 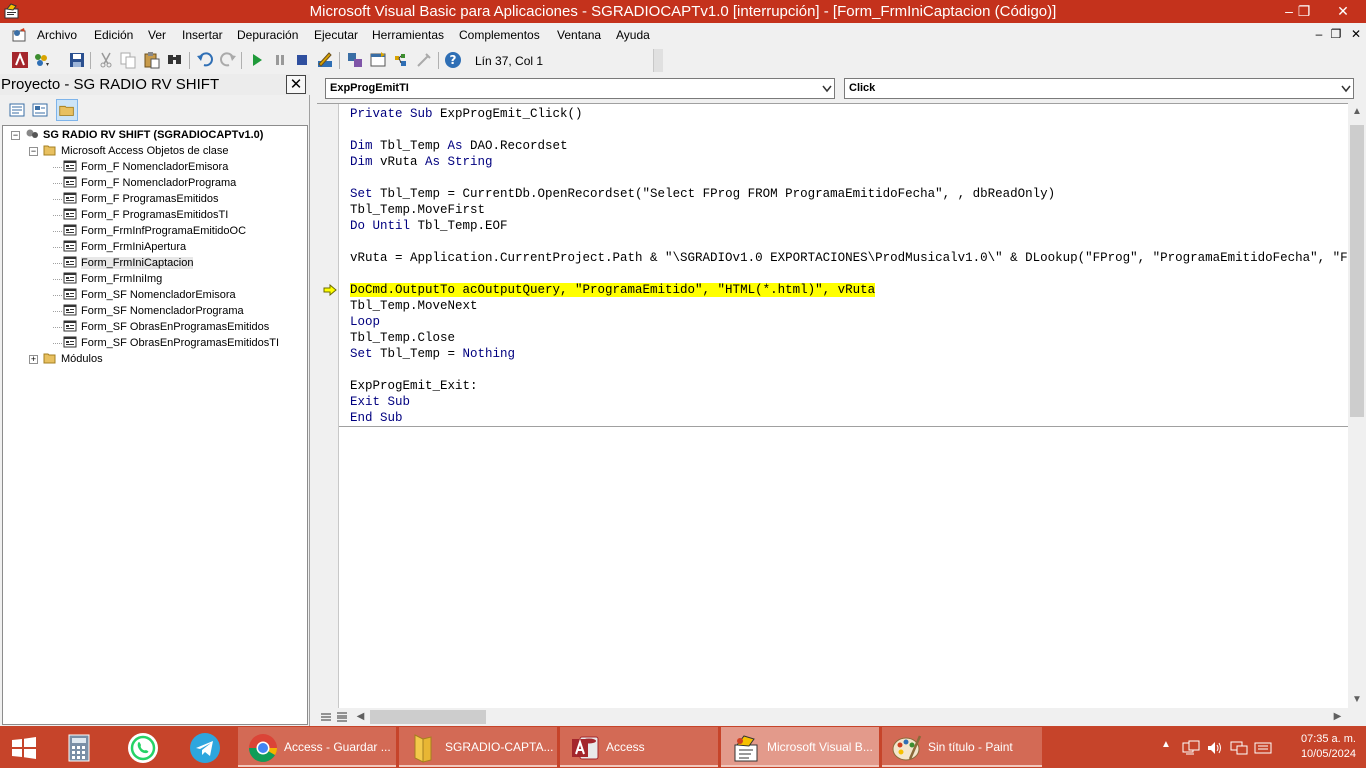 What do you see at coordinates (429, 226) in the screenshot?
I see `code-line: Do Until Tbl_Temp.EOF` at bounding box center [429, 226].